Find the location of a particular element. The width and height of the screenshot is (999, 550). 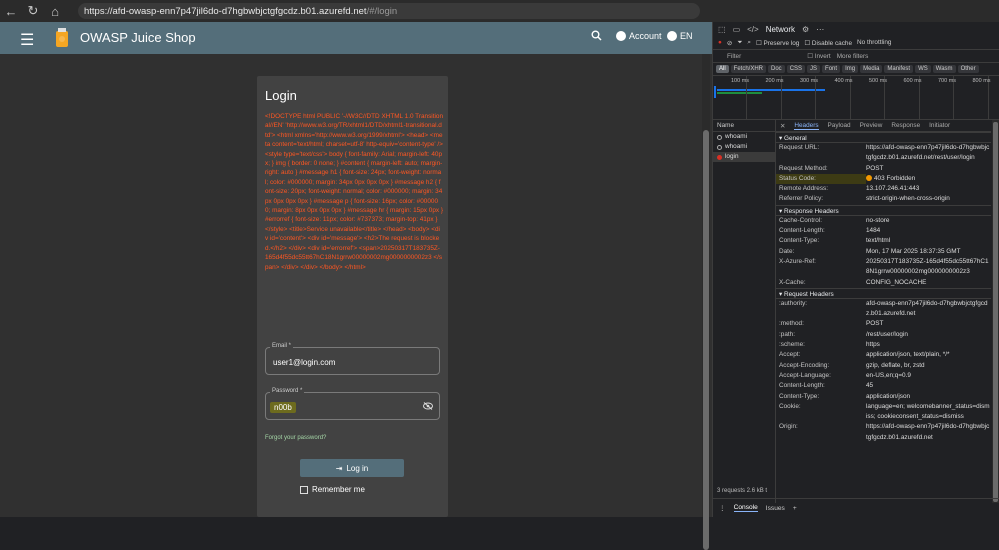

device-icon: ▭ is located at coordinates (737, 29).